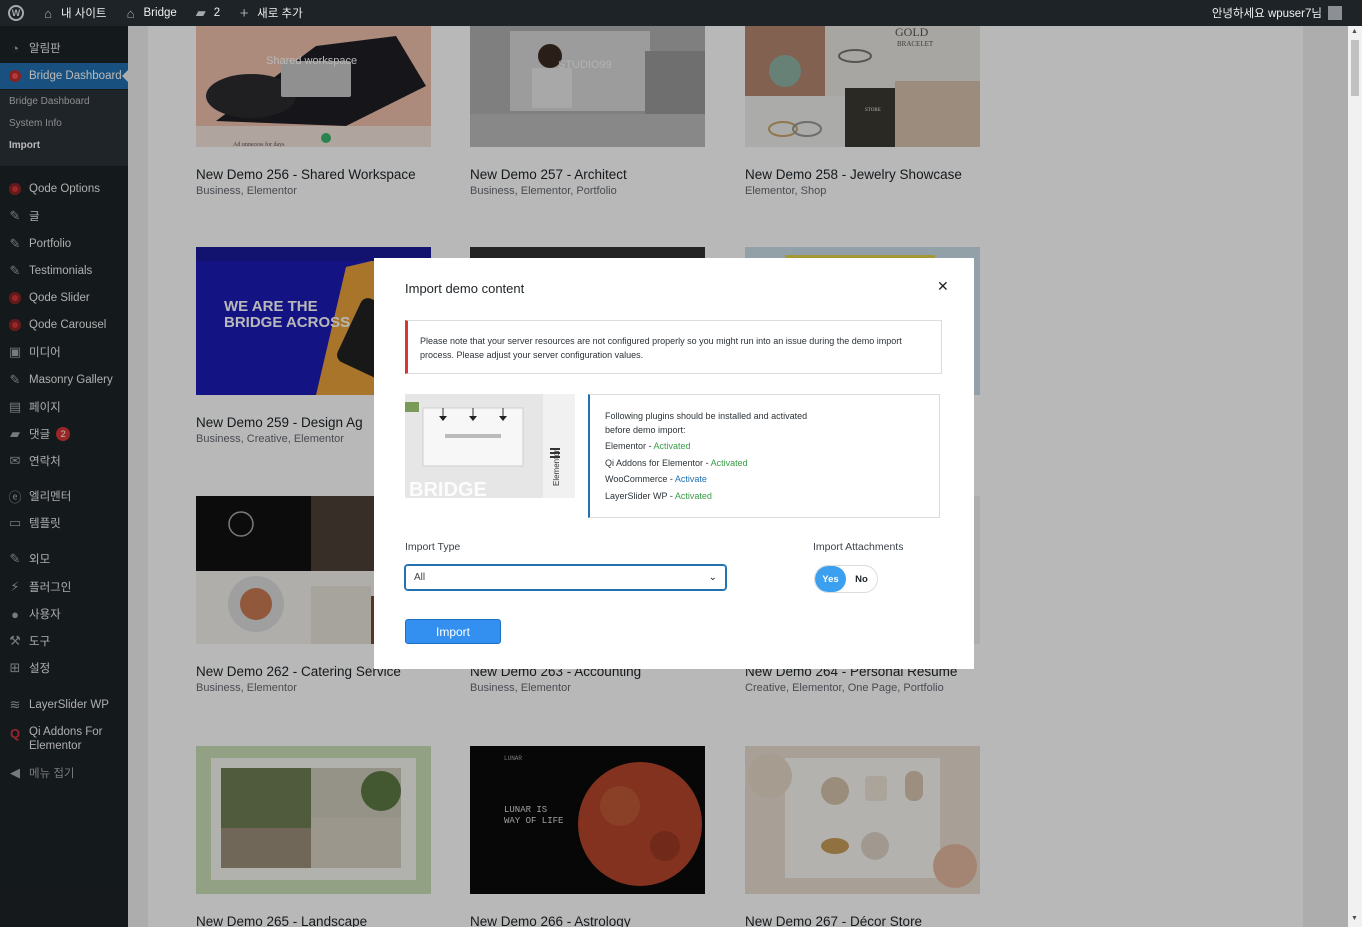 The width and height of the screenshot is (1362, 927). Describe the element at coordinates (160, 13) in the screenshot. I see `theme-name: Bridge` at that location.